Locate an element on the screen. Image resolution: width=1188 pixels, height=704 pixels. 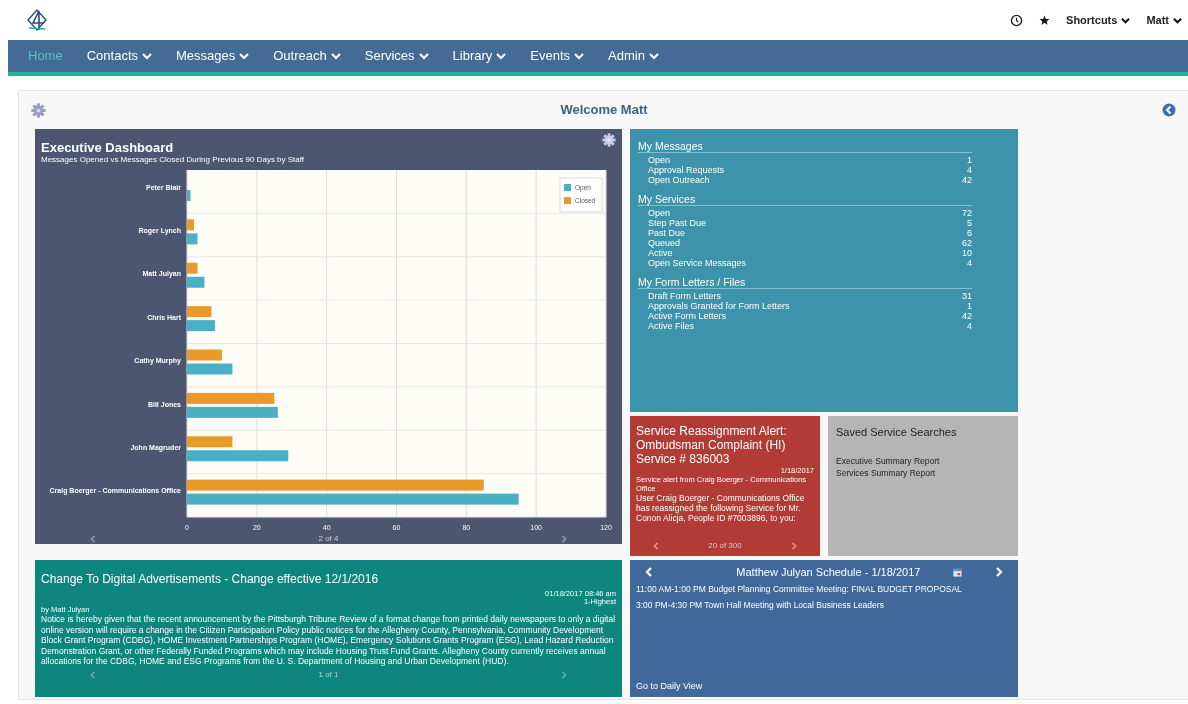
summary-link: Queued is located at coordinates (664, 243).